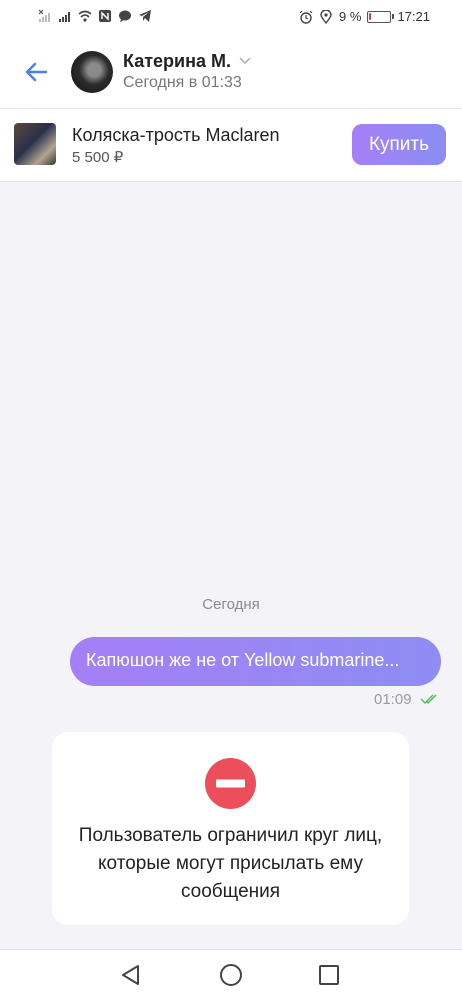  I want to click on double-check-icon, so click(428, 699).